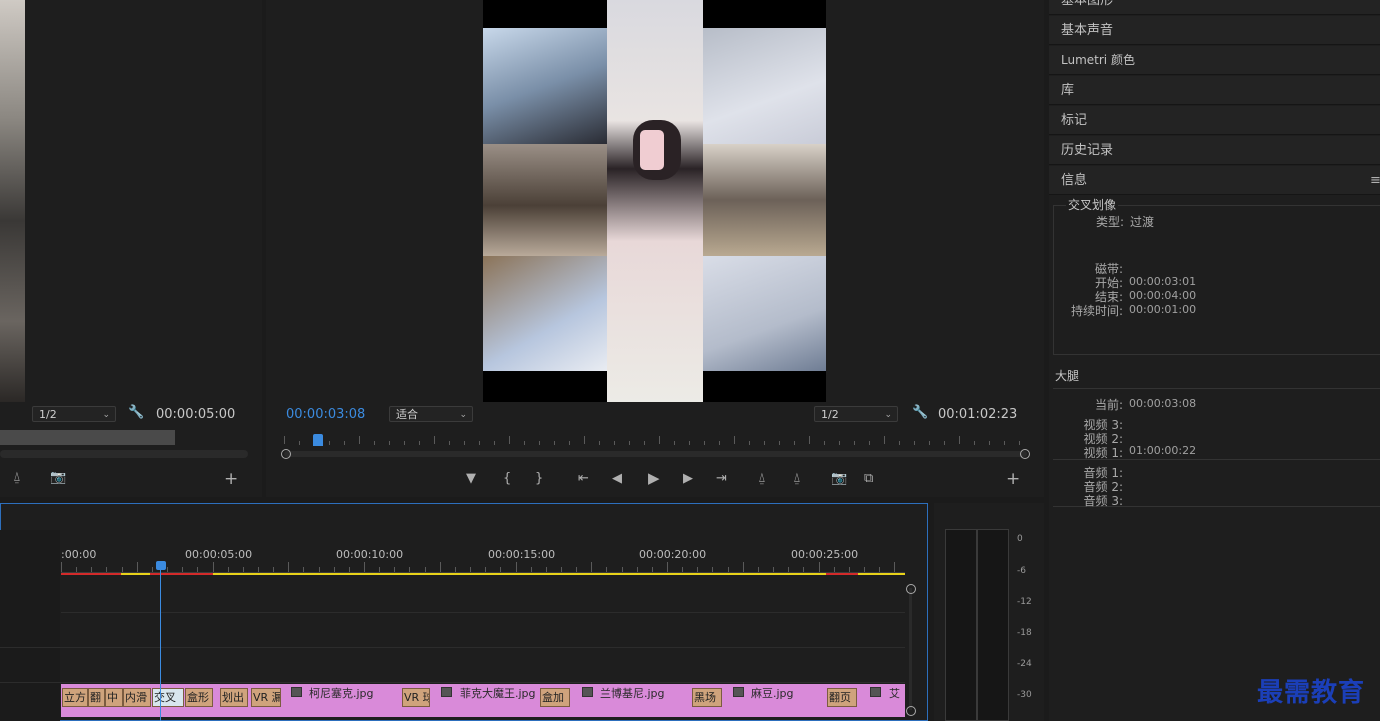  Describe the element at coordinates (707, 697) in the screenshot. I see `transition-clip: 黑场` at that location.